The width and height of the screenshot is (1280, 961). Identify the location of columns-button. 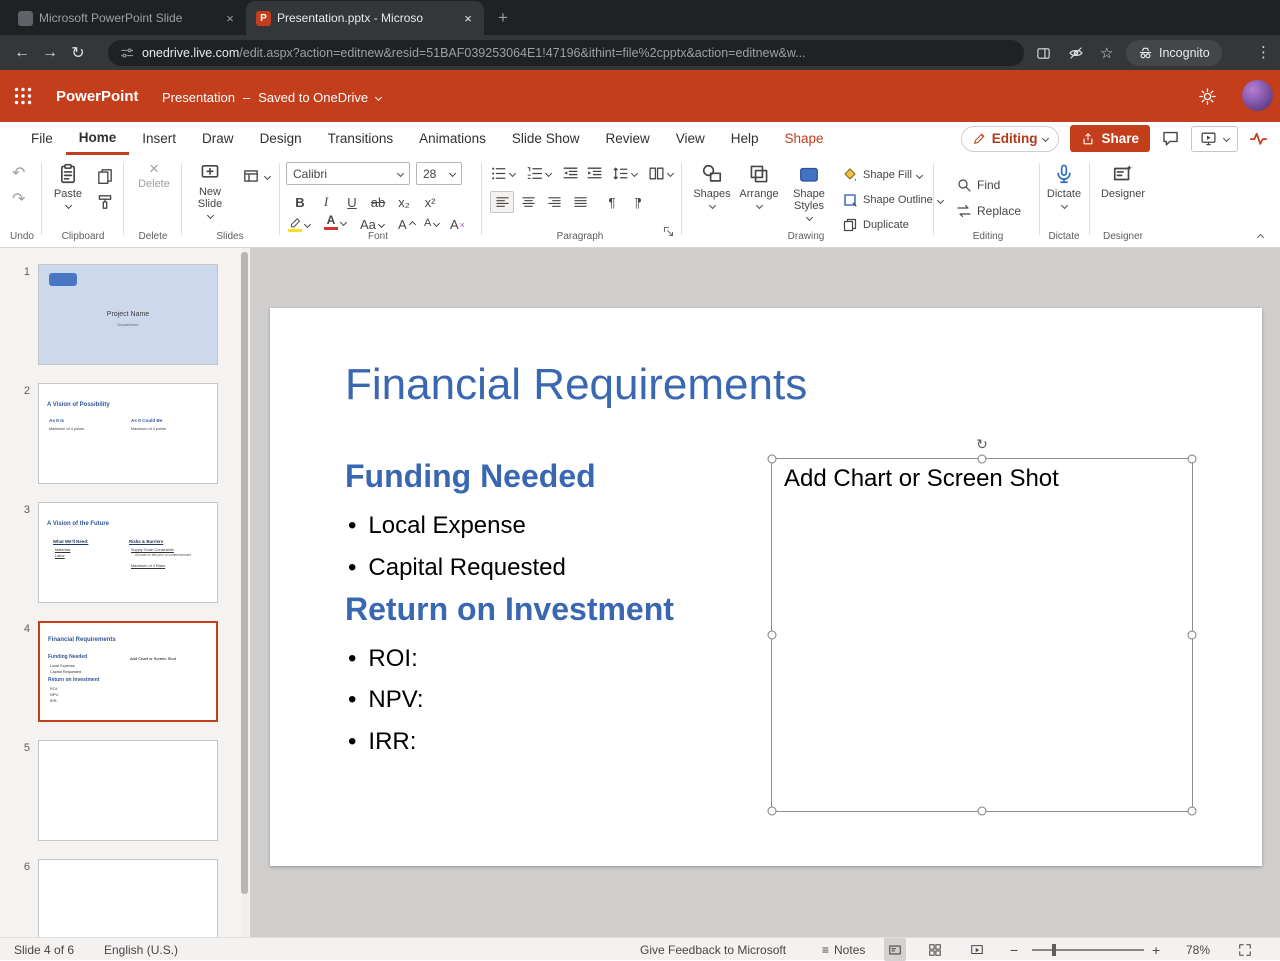
(661, 173).